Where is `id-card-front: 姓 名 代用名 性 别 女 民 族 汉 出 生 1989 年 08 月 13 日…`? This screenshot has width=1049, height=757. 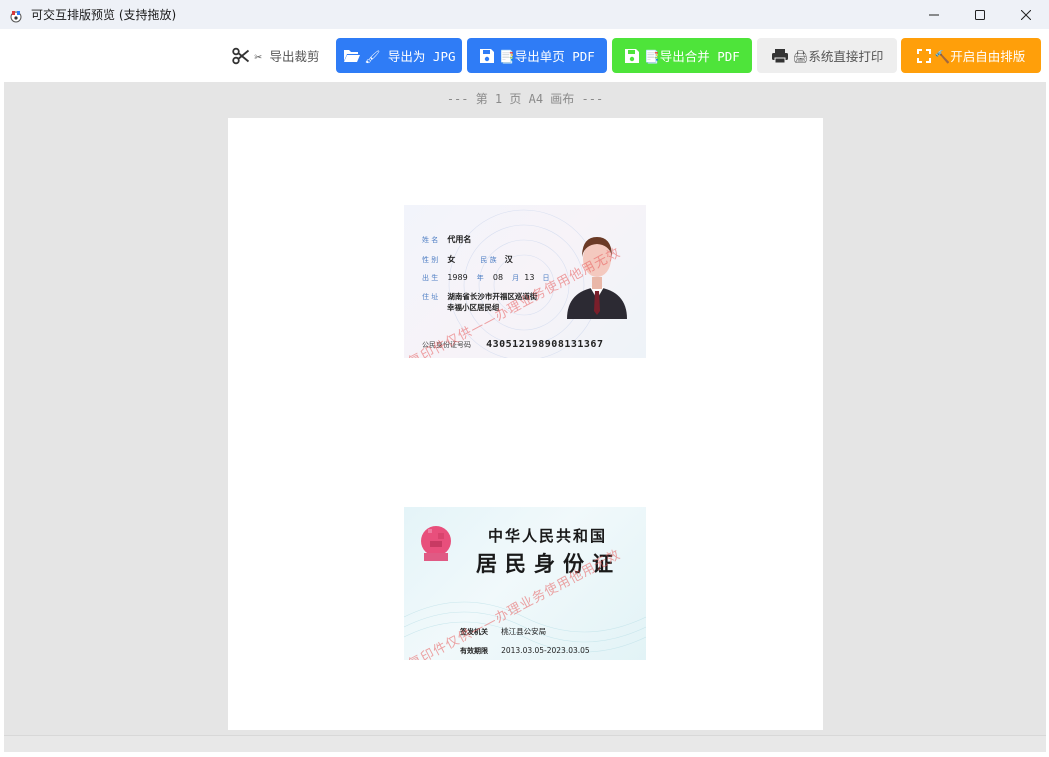 id-card-front: 姓 名 代用名 性 别 女 民 族 汉 出 生 1989 年 08 月 13 日… is located at coordinates (525, 281).